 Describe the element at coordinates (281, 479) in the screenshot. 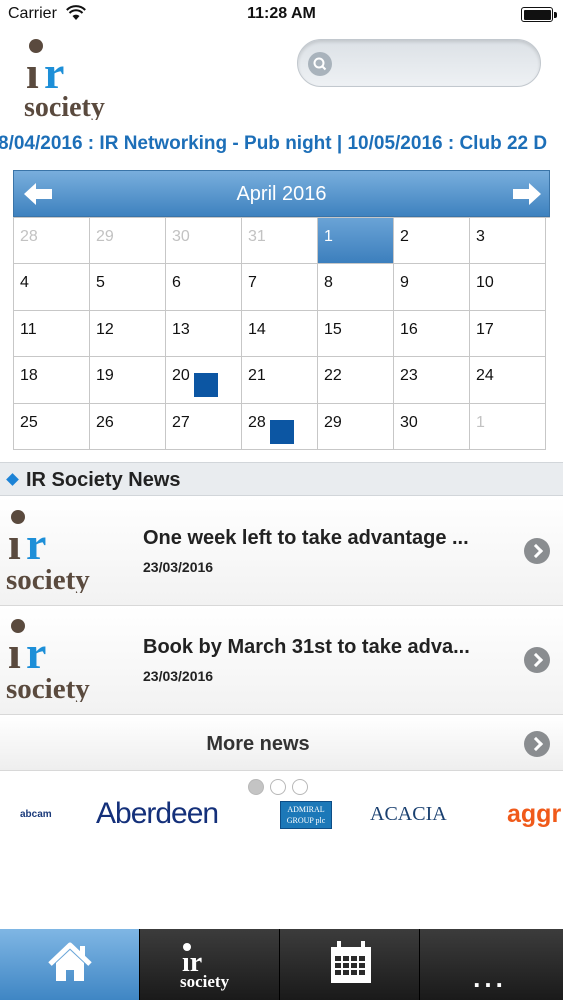

I see `news-section-header: IR Society News` at that location.